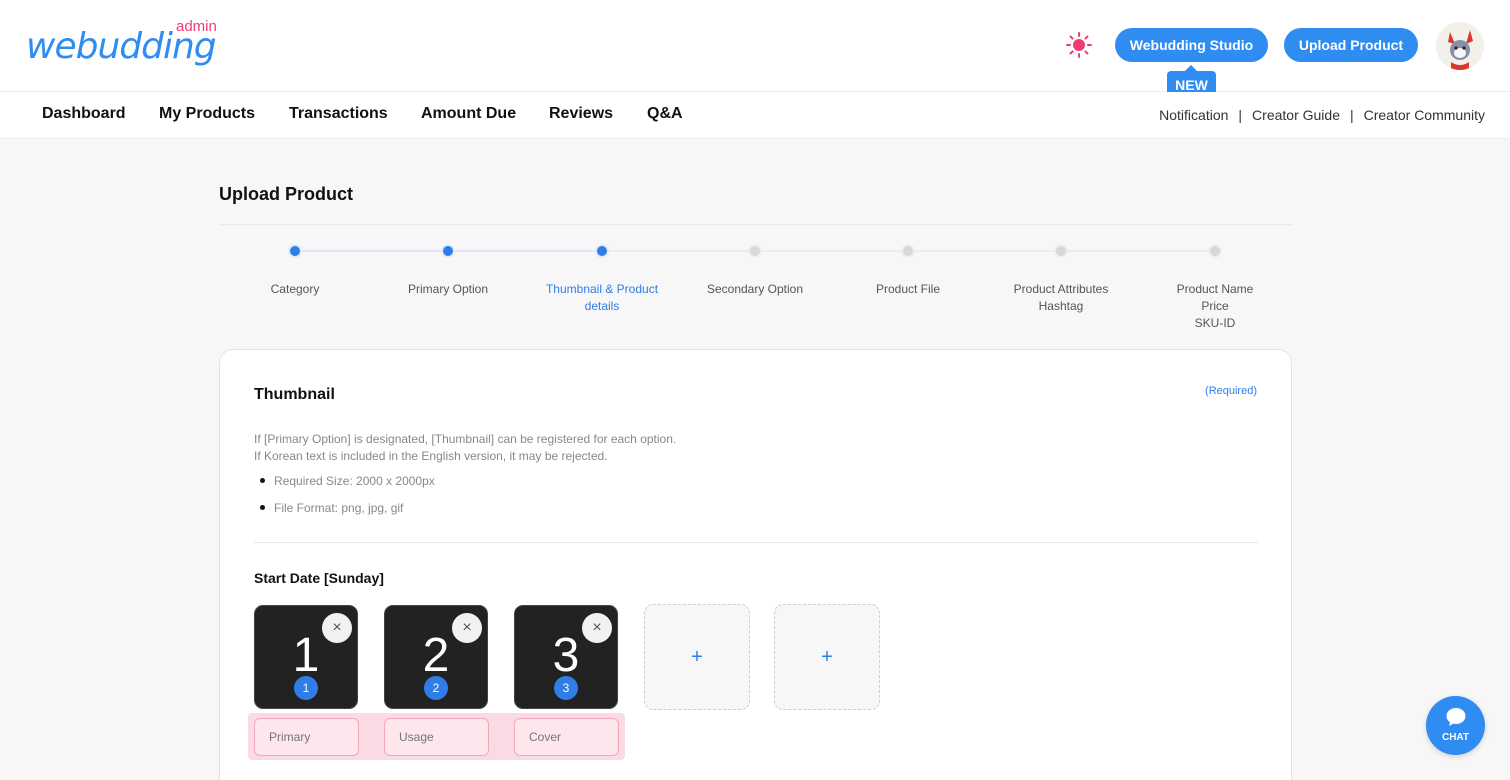 This screenshot has width=1510, height=780. What do you see at coordinates (436, 688) in the screenshot?
I see `order-badge: 2` at bounding box center [436, 688].